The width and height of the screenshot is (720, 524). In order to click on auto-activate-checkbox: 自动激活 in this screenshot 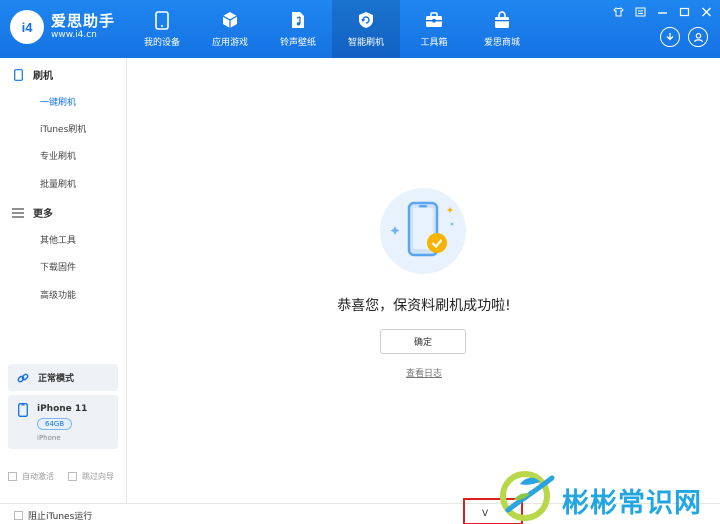, I will do `click(31, 476)`.